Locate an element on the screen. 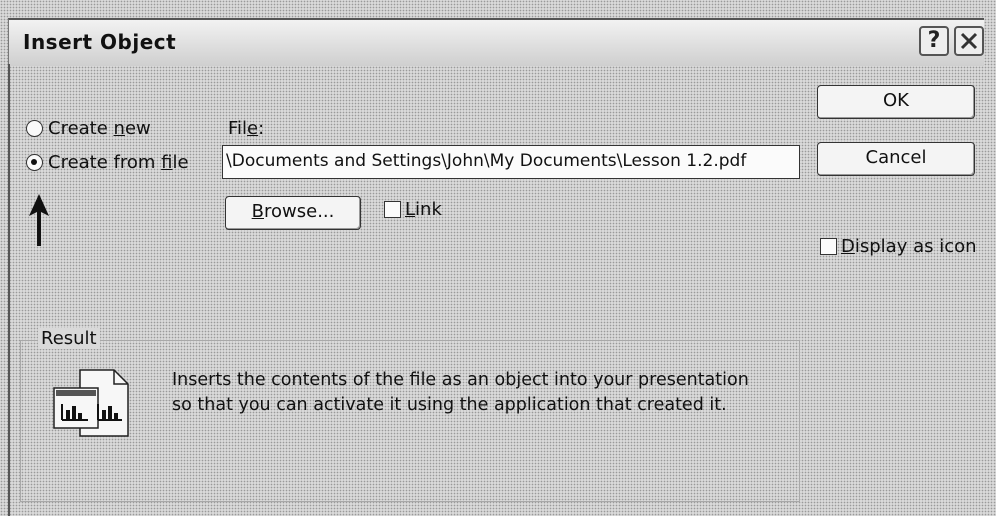  result-label: Result is located at coordinates (69, 338).